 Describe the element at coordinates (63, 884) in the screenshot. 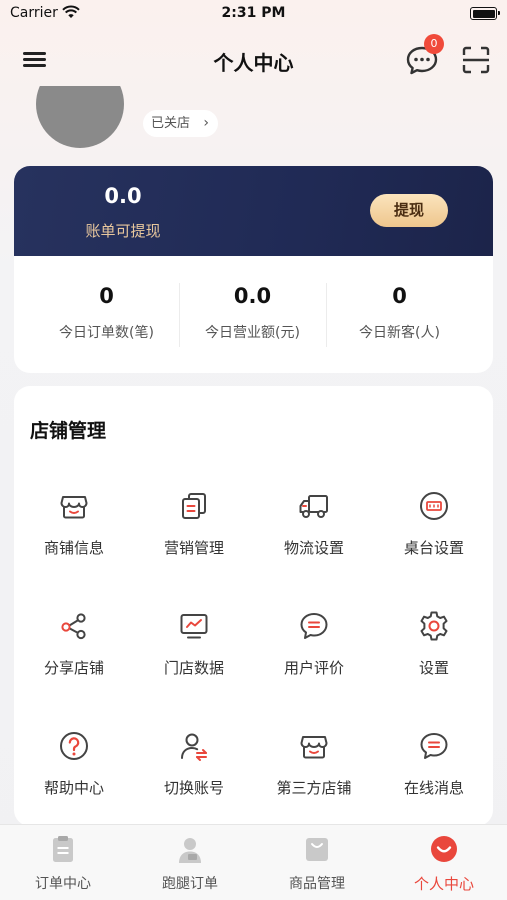

I see `tab-label: 订单中心` at that location.